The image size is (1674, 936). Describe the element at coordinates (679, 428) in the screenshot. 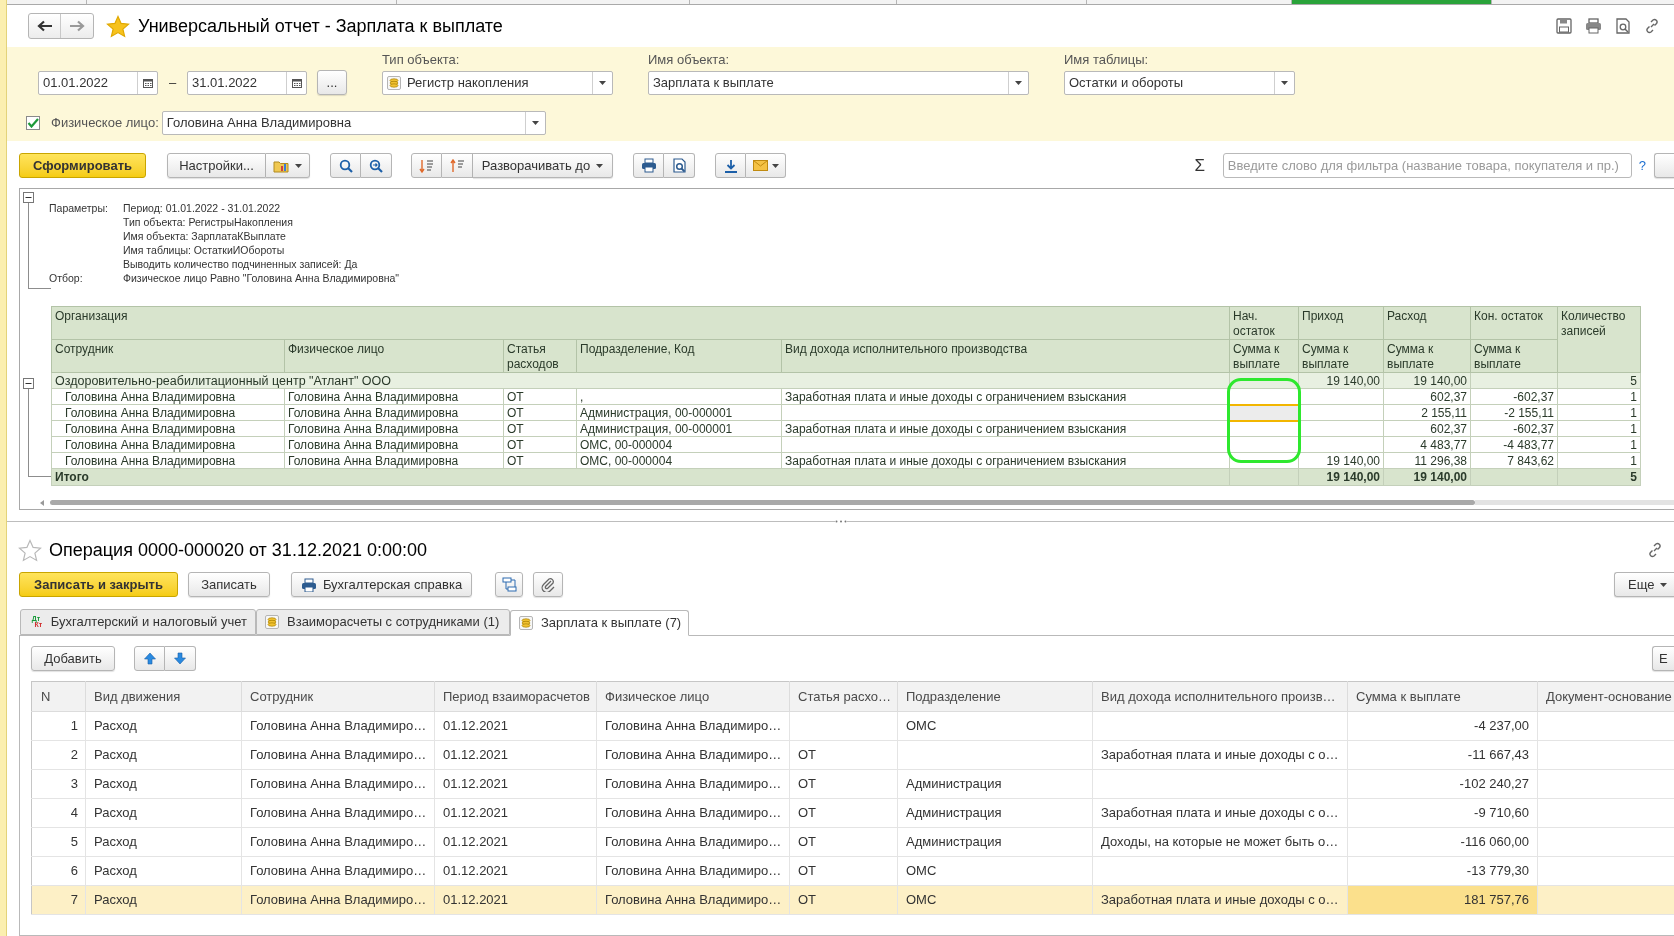

I see `table-cell: Администрация, 00-000001` at that location.